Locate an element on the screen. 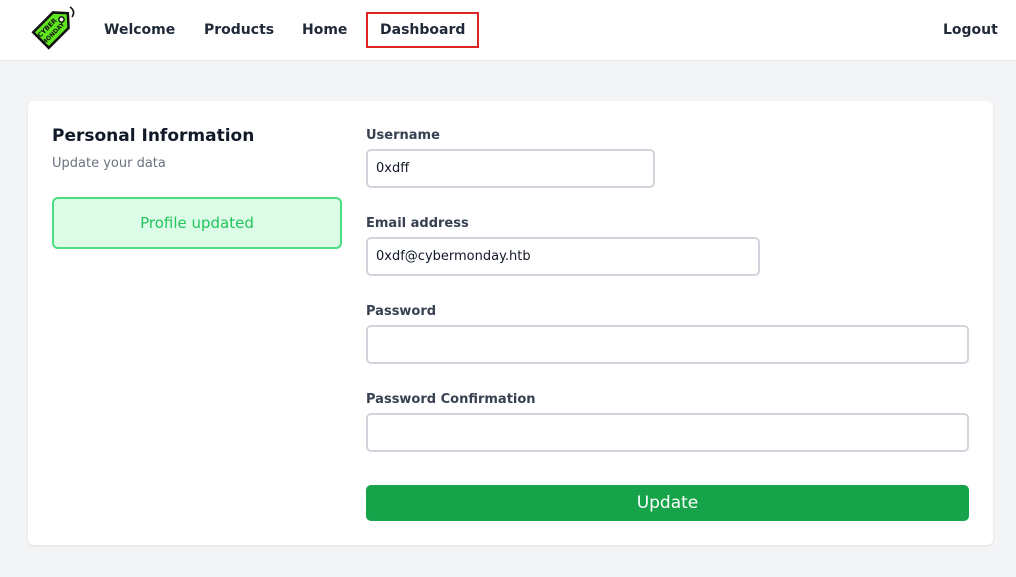  section-title: Personal Information is located at coordinates (153, 136).